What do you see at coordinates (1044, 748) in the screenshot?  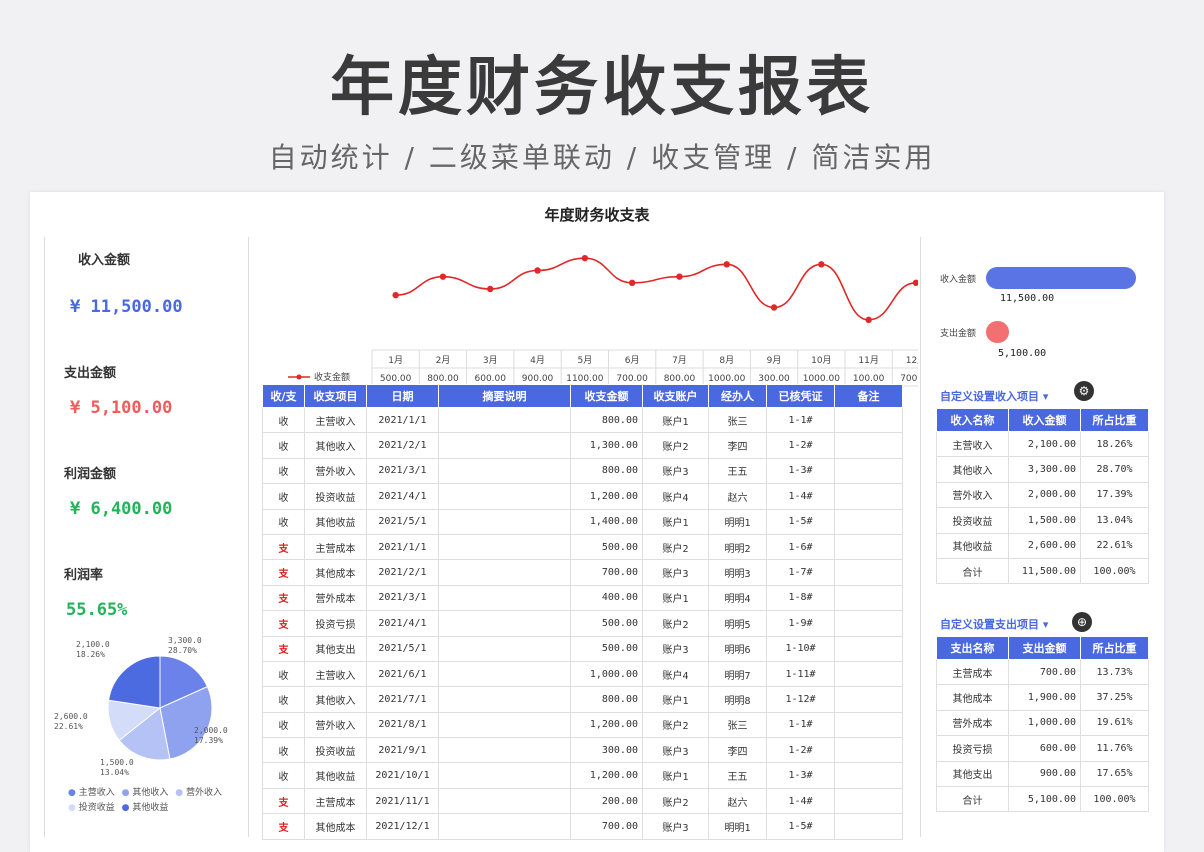 I see `table-cell: 600.00` at bounding box center [1044, 748].